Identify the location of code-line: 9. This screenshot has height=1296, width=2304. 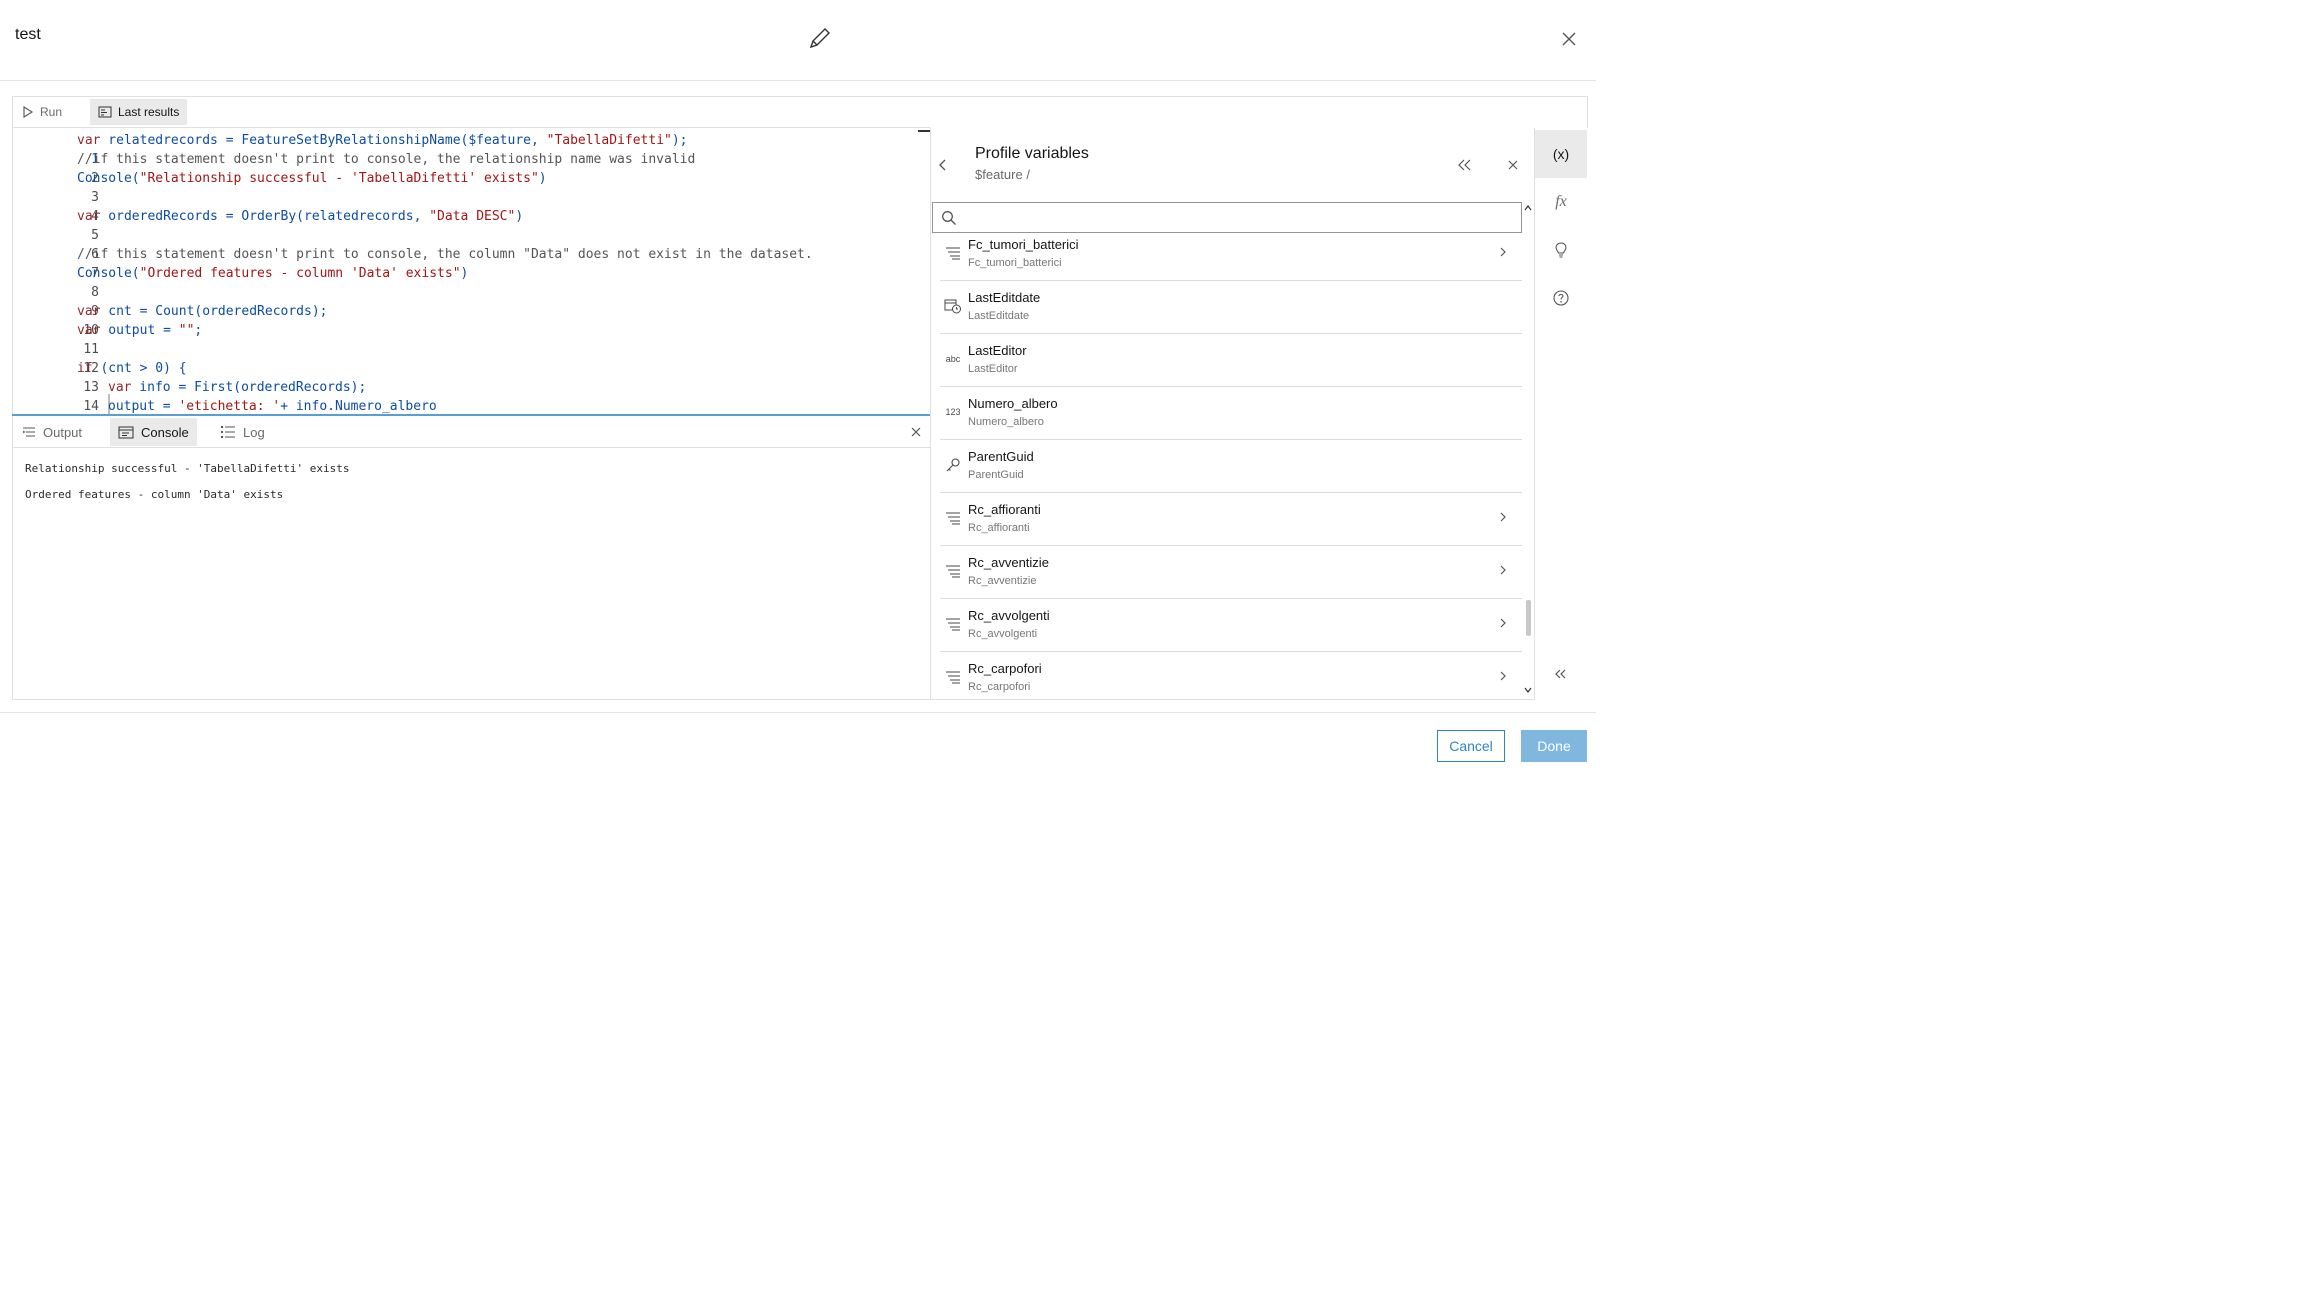
(467, 301).